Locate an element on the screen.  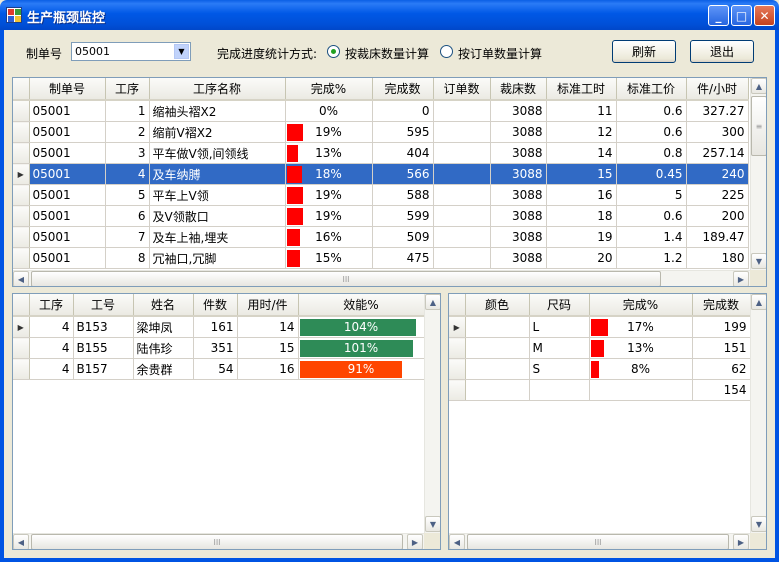
cell-std-time: 20 is located at coordinates (581, 258).